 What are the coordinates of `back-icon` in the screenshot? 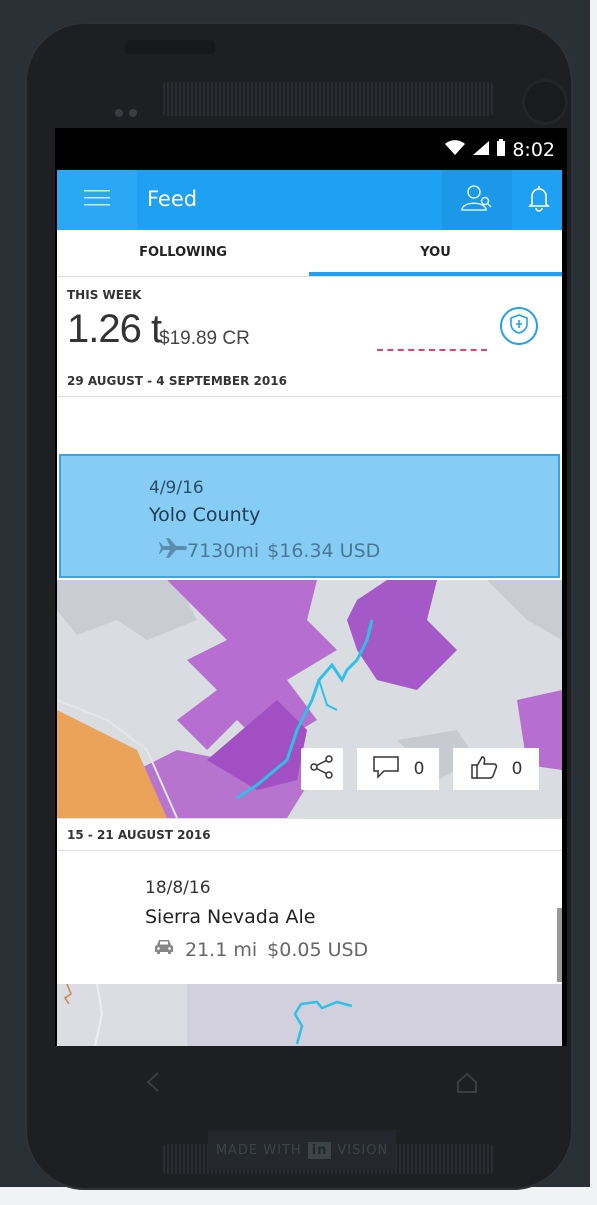 It's located at (153, 1085).